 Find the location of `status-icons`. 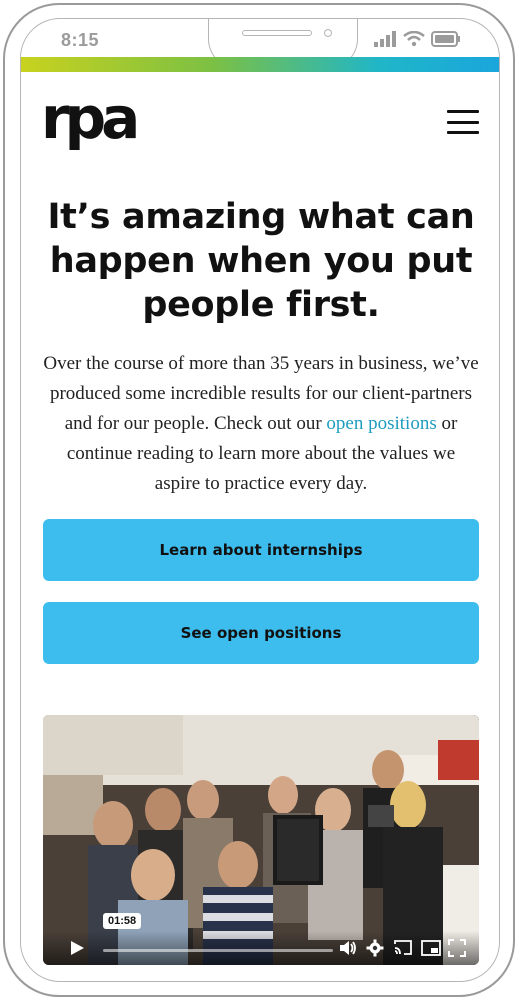

status-icons is located at coordinates (417, 39).